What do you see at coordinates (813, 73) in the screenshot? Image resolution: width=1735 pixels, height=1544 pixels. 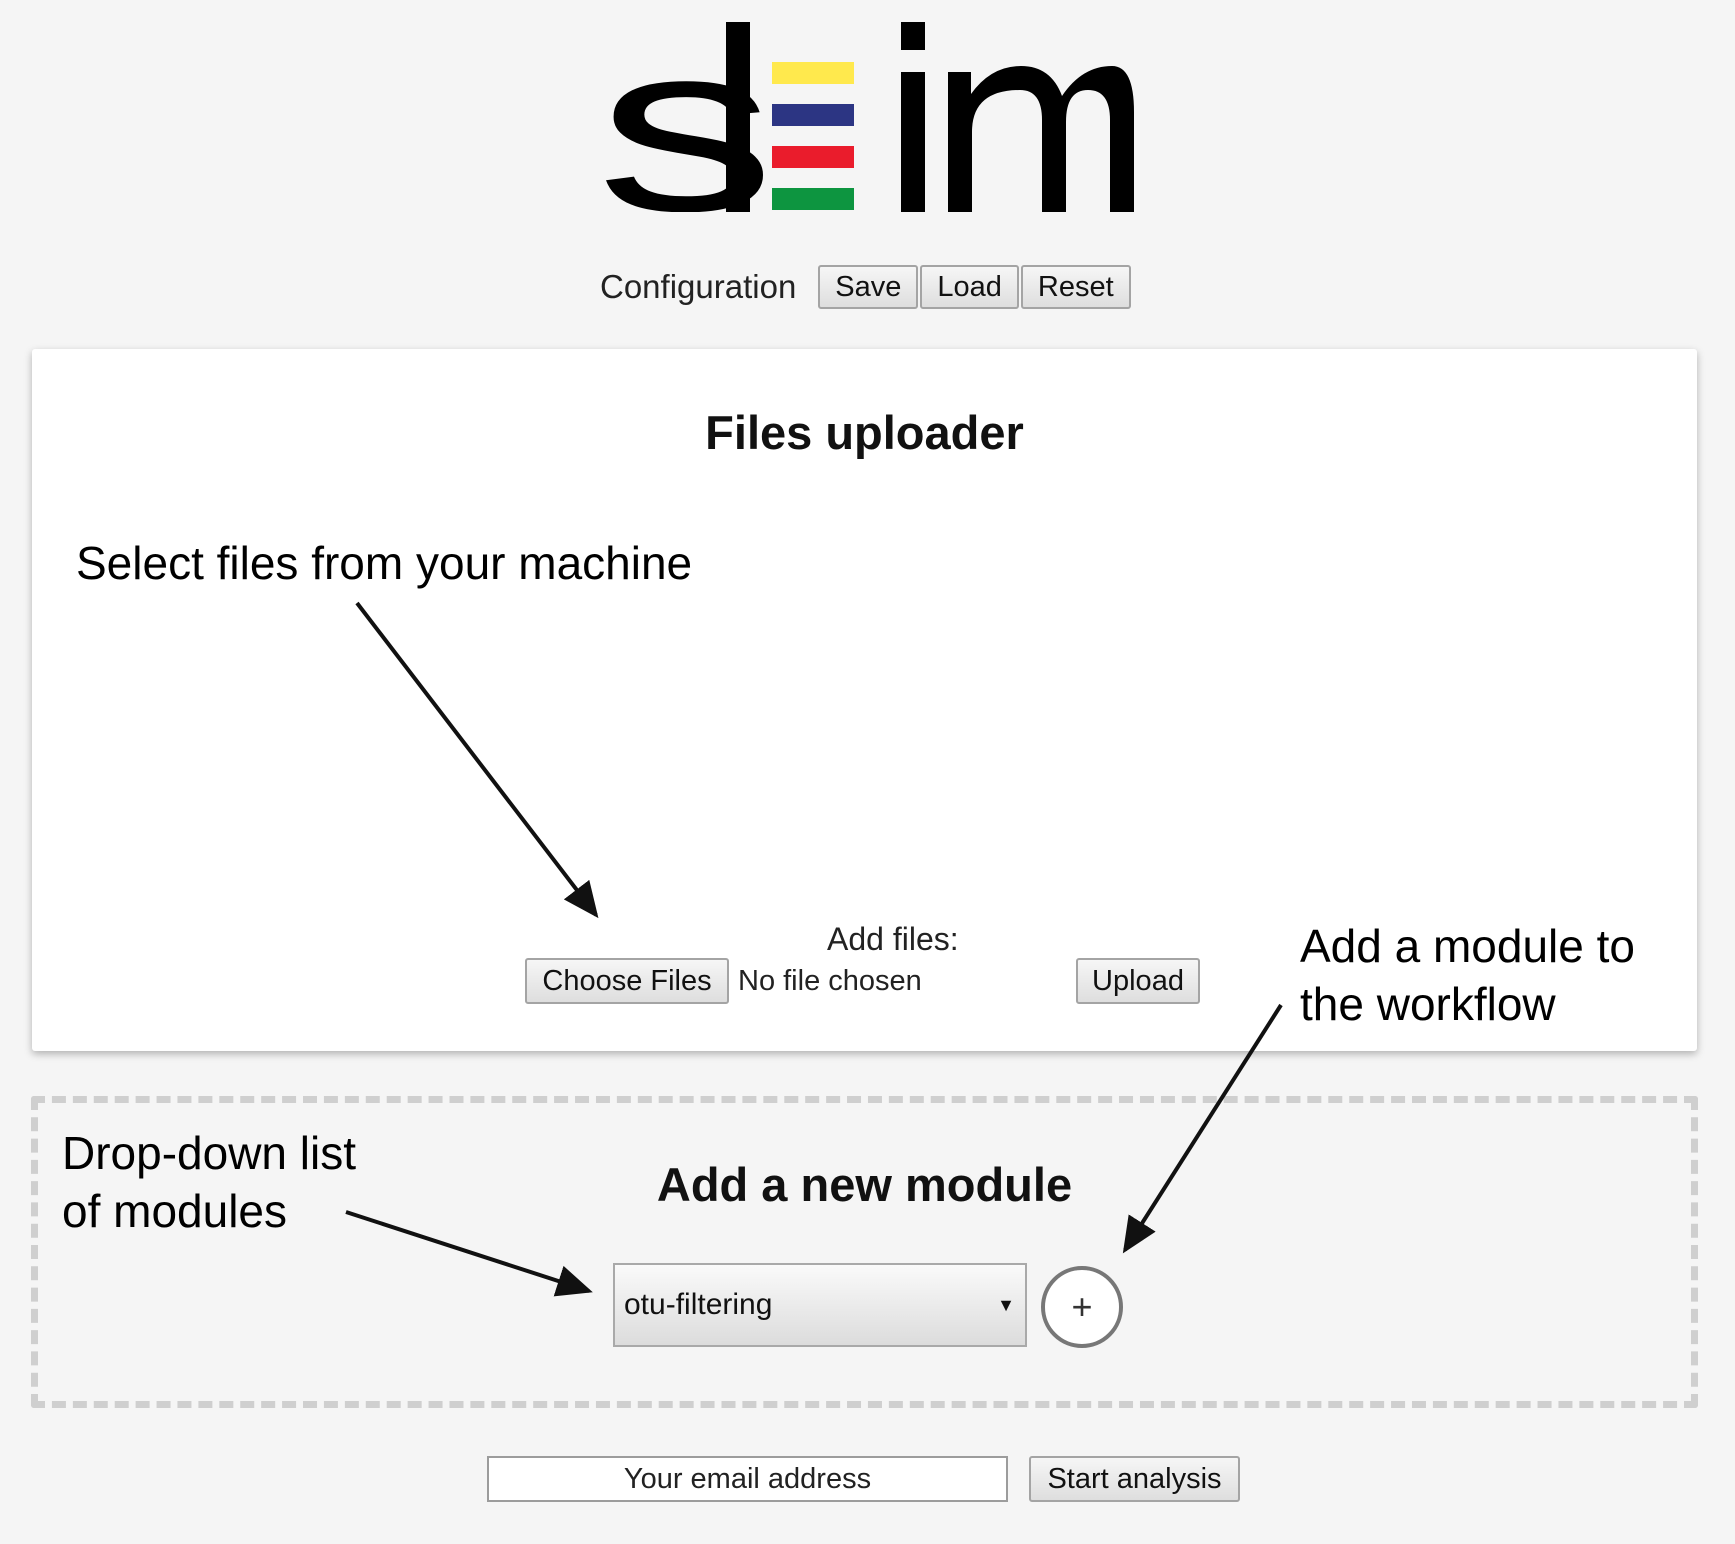 I see `logo-bar-yellow` at bounding box center [813, 73].